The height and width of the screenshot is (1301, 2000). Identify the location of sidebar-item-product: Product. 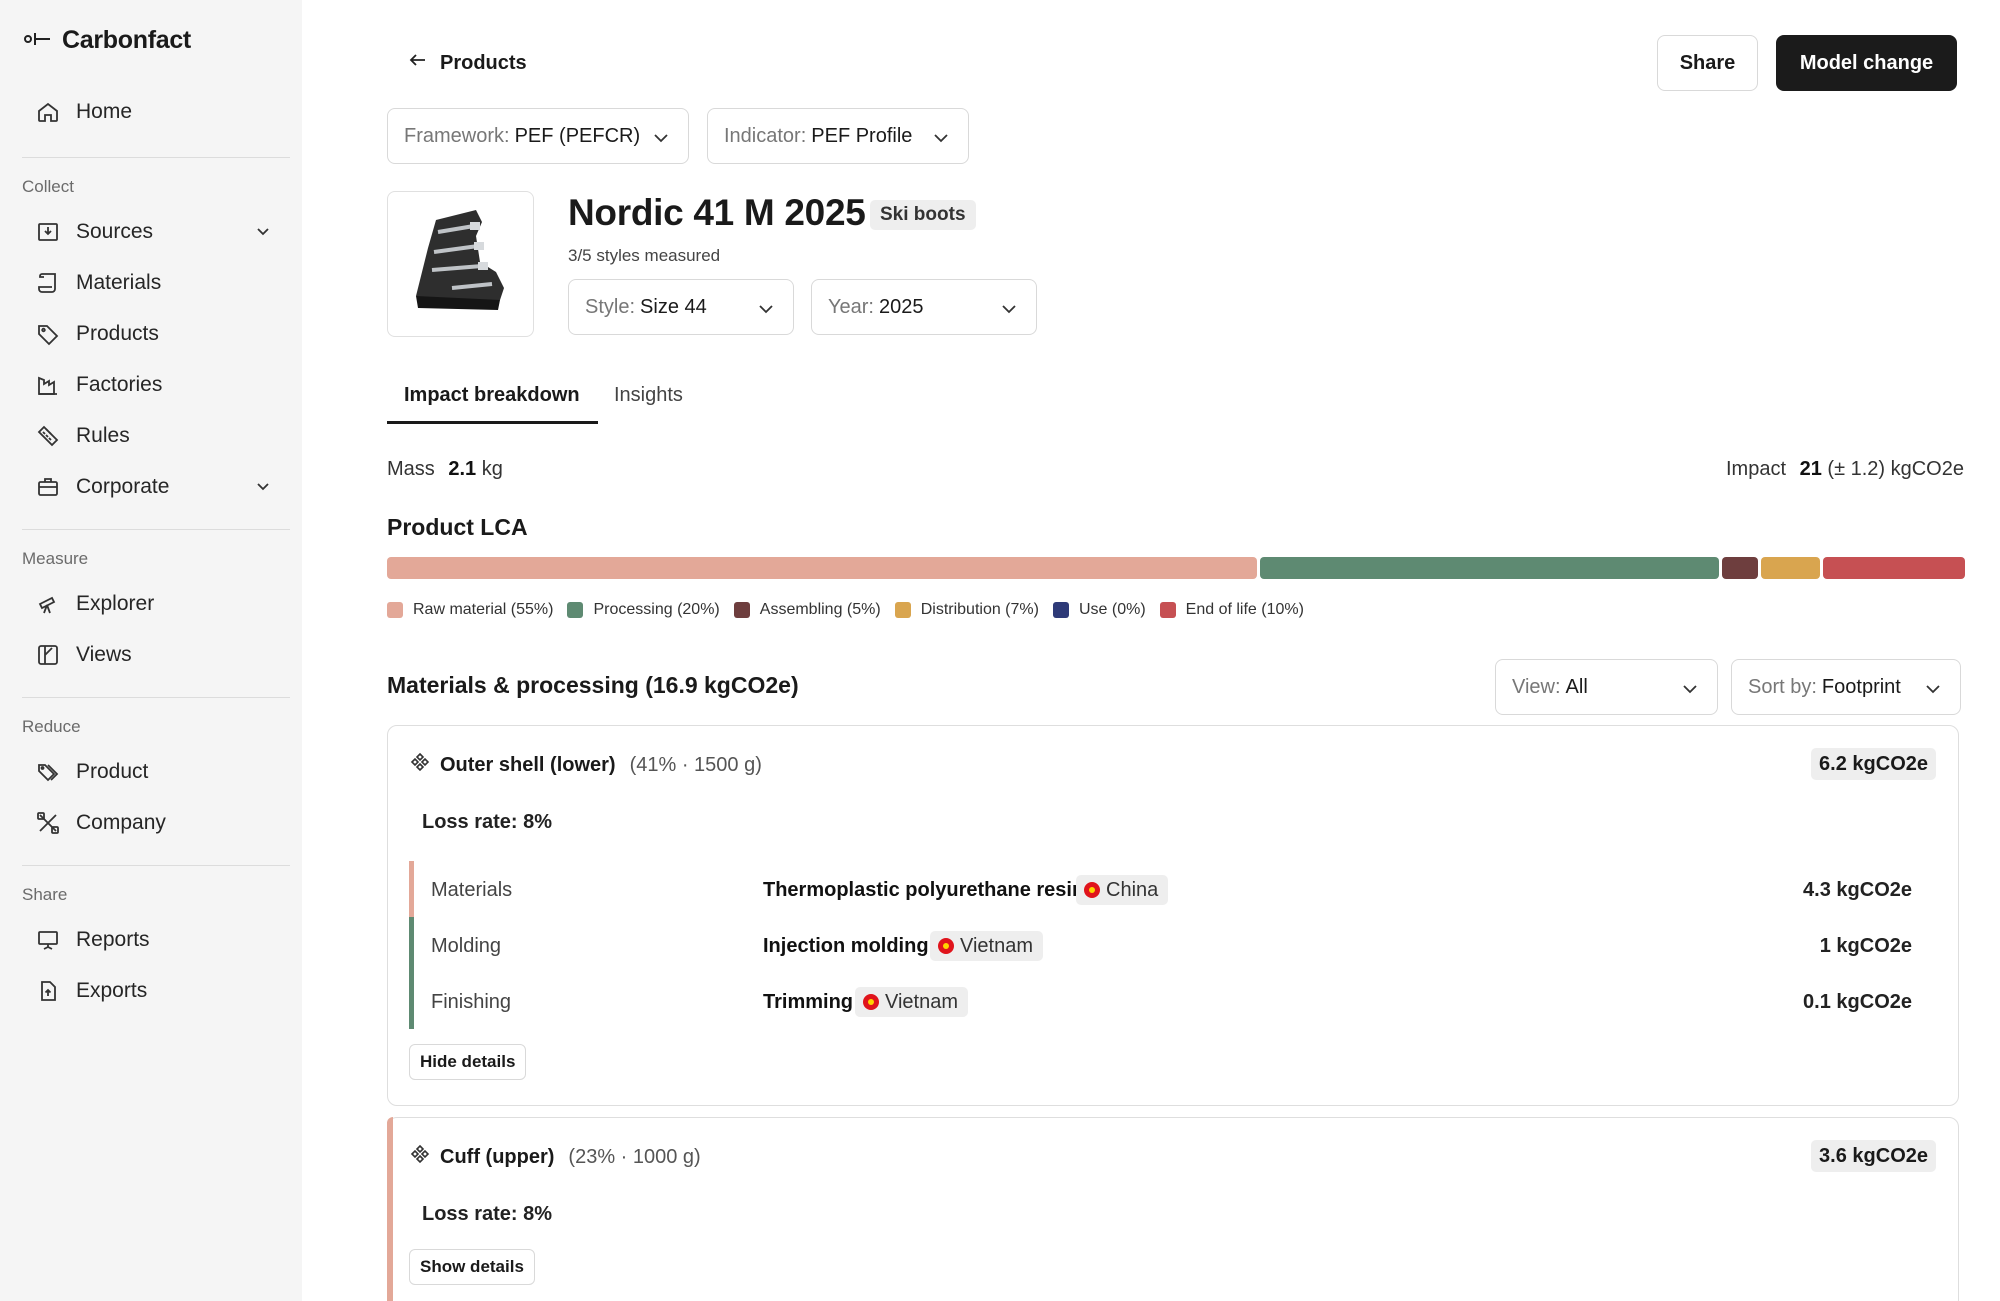
(156, 772).